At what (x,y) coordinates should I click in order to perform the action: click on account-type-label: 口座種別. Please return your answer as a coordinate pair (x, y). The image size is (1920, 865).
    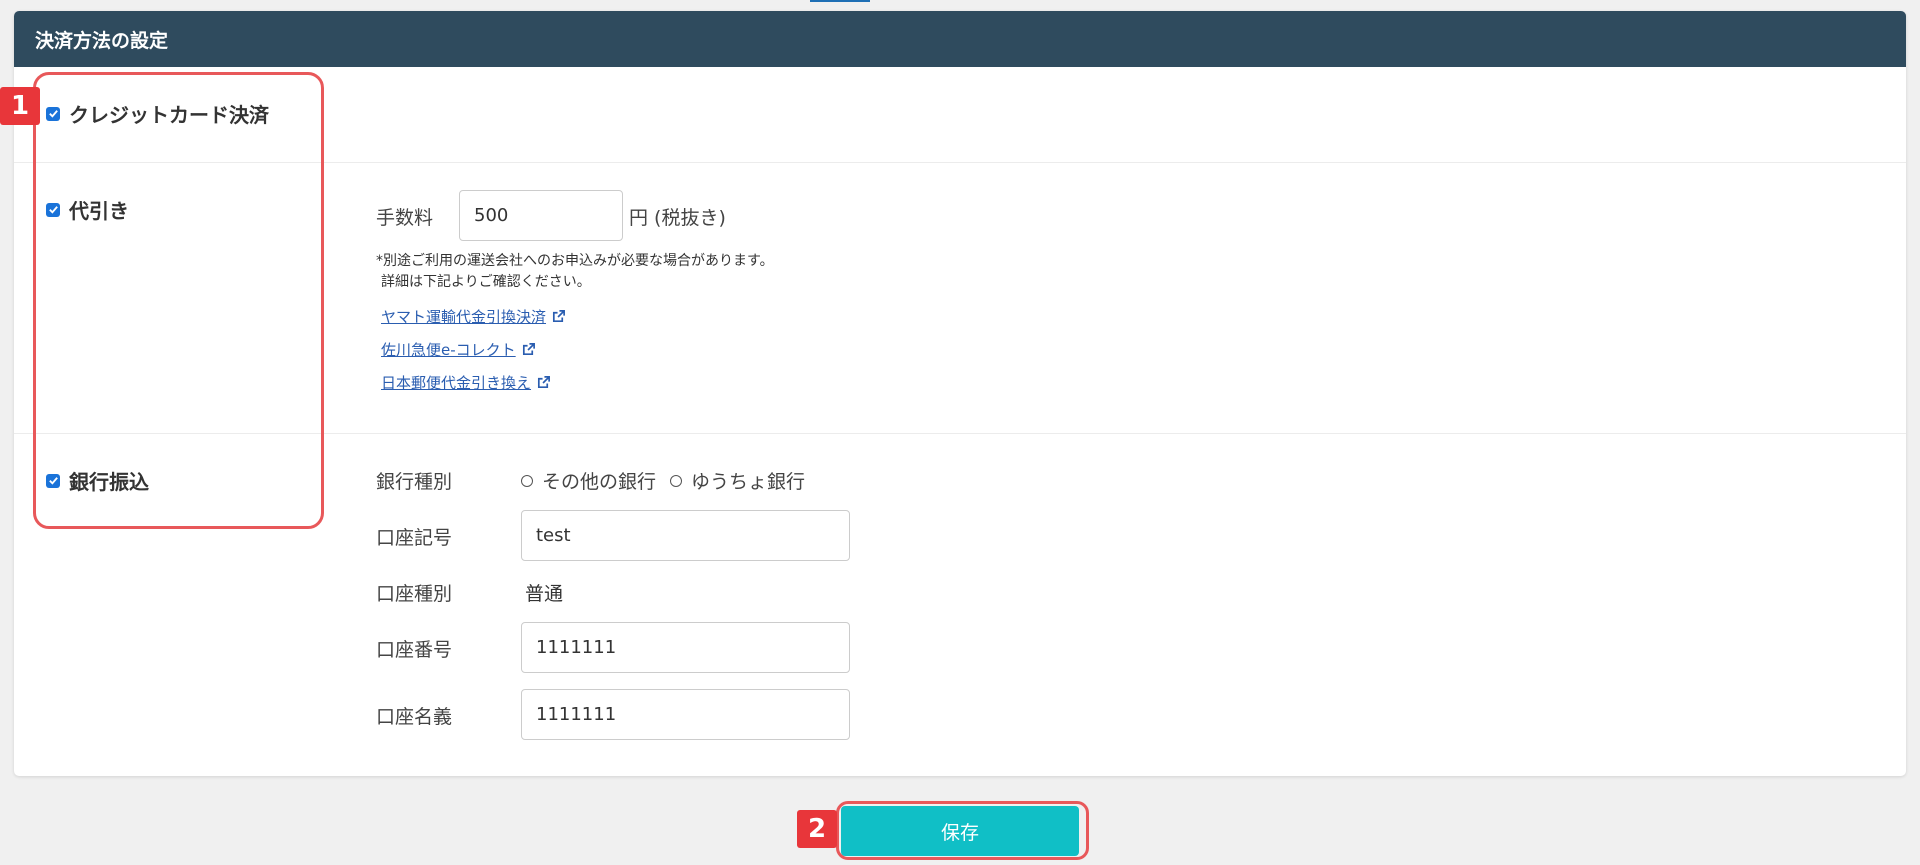
    Looking at the image, I should click on (414, 594).